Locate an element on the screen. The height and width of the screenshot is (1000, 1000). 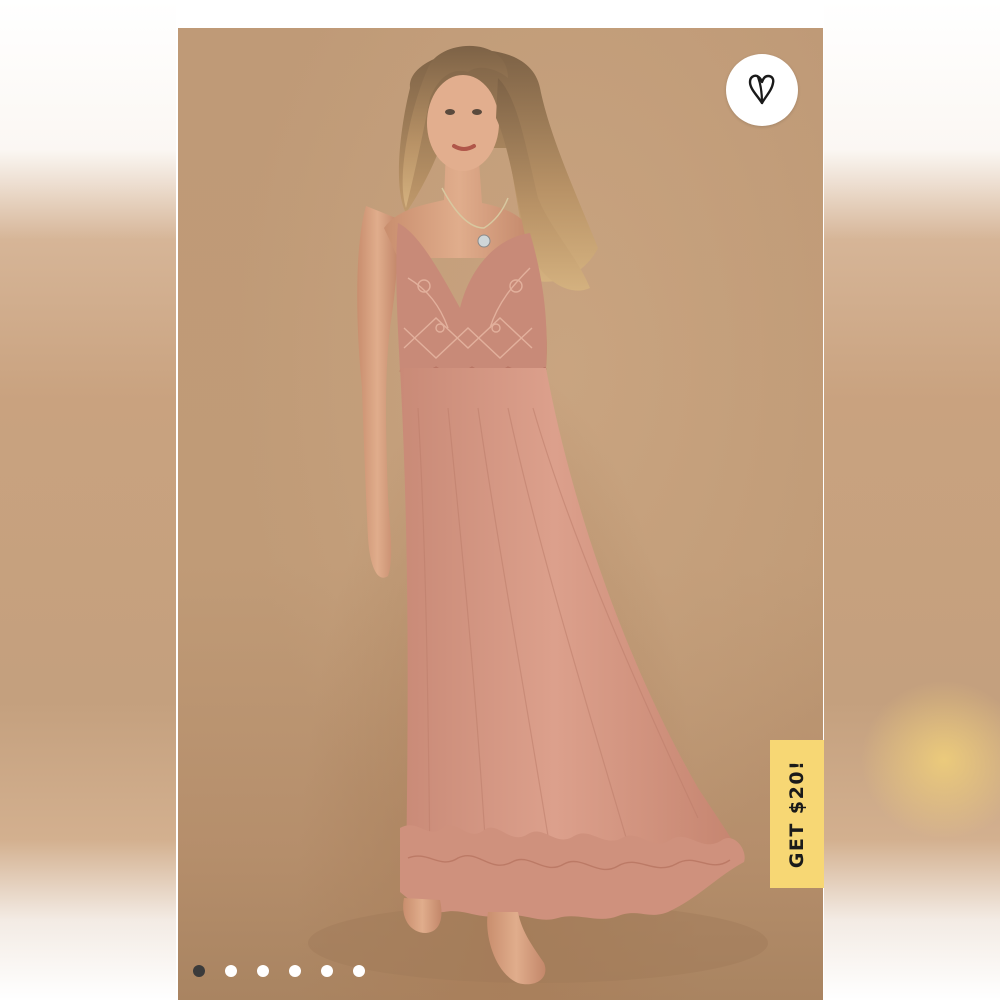
promo-label: GET $20! is located at coordinates (797, 814).